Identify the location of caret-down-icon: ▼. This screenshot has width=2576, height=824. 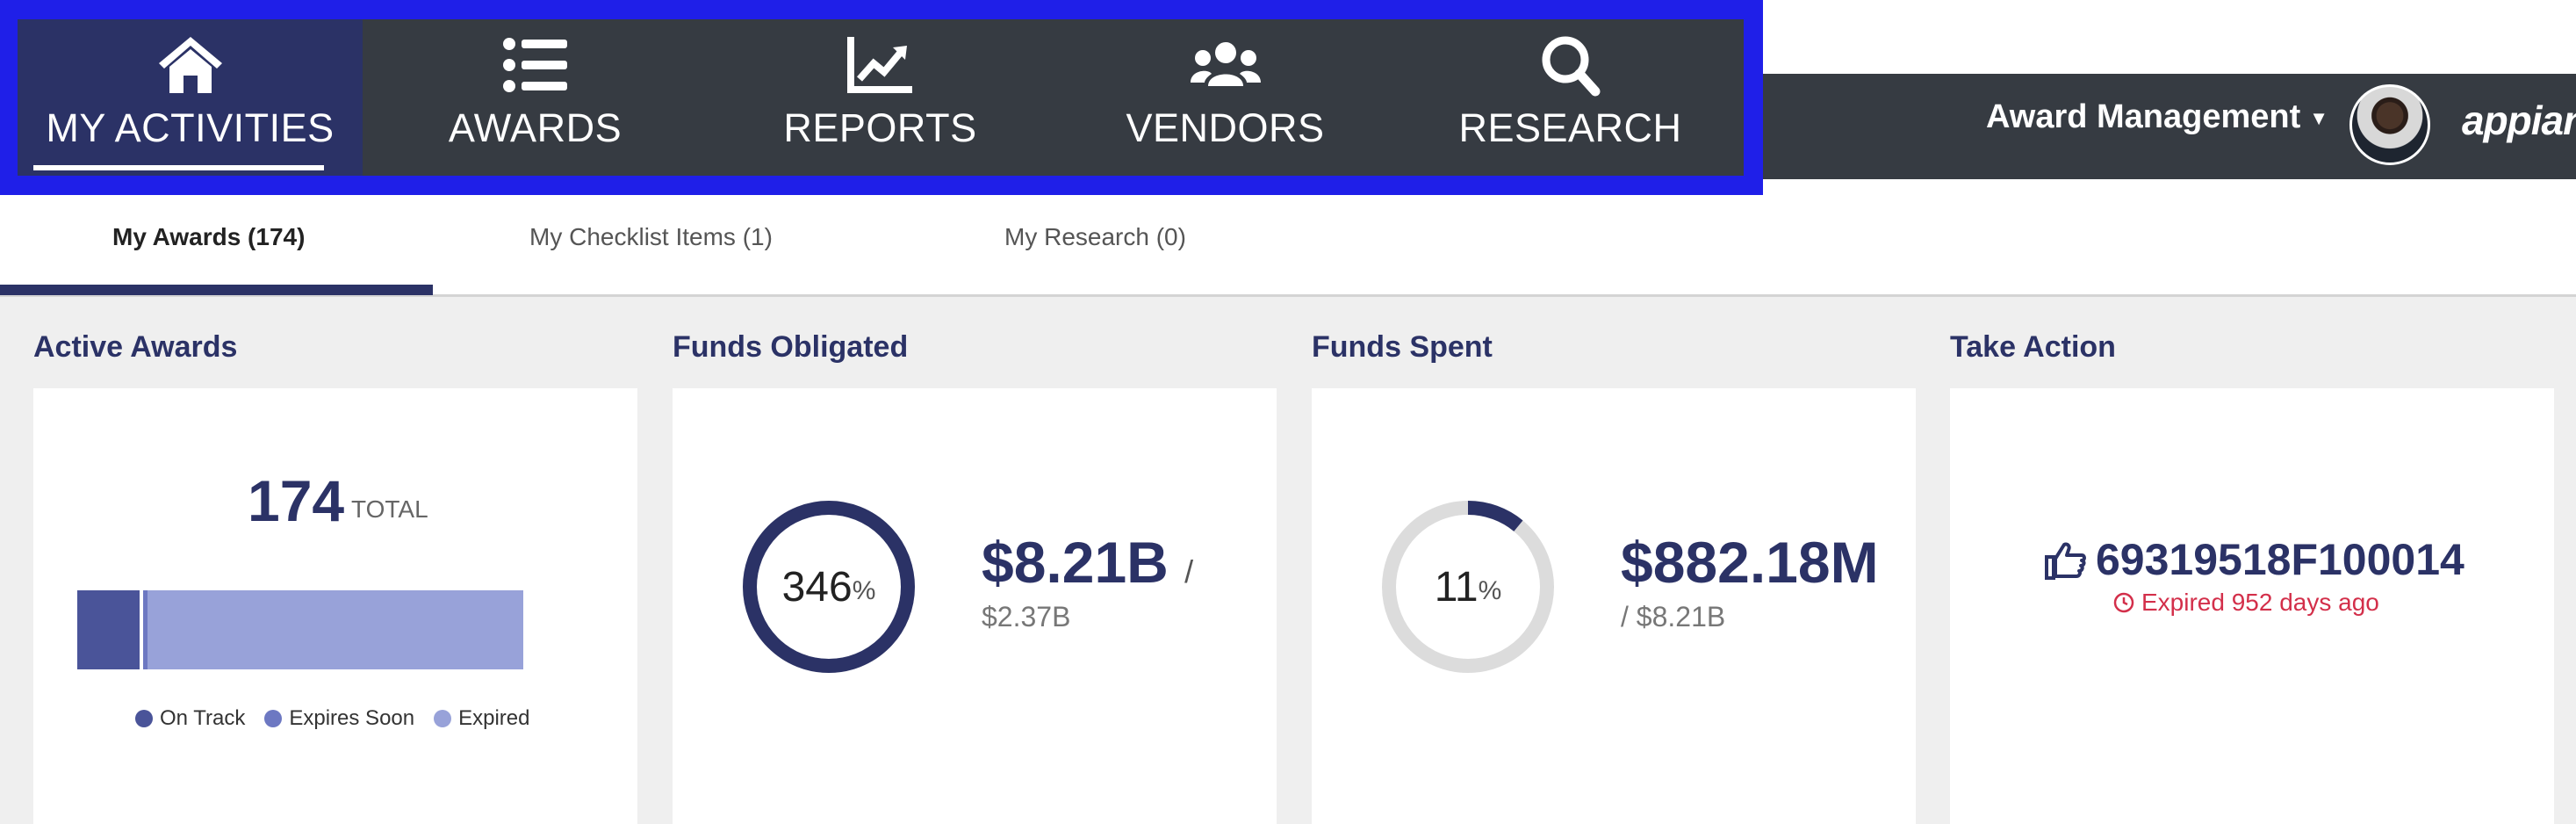
(2319, 118).